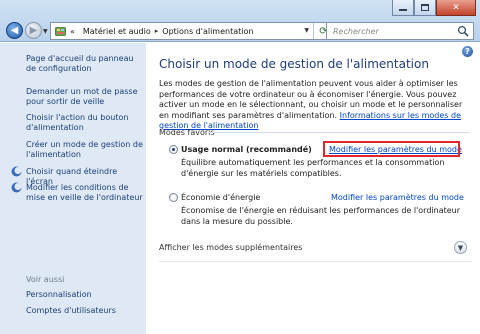  Describe the element at coordinates (173, 149) in the screenshot. I see `plan-radio-balanced` at that location.